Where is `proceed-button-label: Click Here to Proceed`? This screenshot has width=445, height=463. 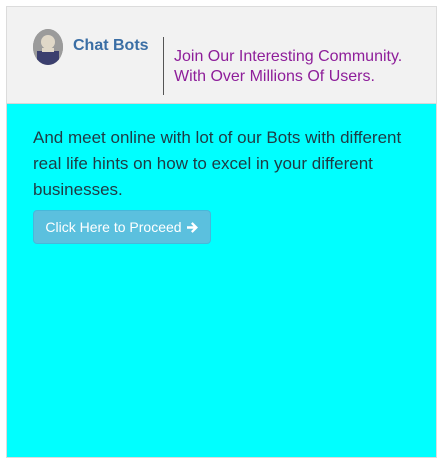 proceed-button-label: Click Here to Proceed is located at coordinates (113, 227).